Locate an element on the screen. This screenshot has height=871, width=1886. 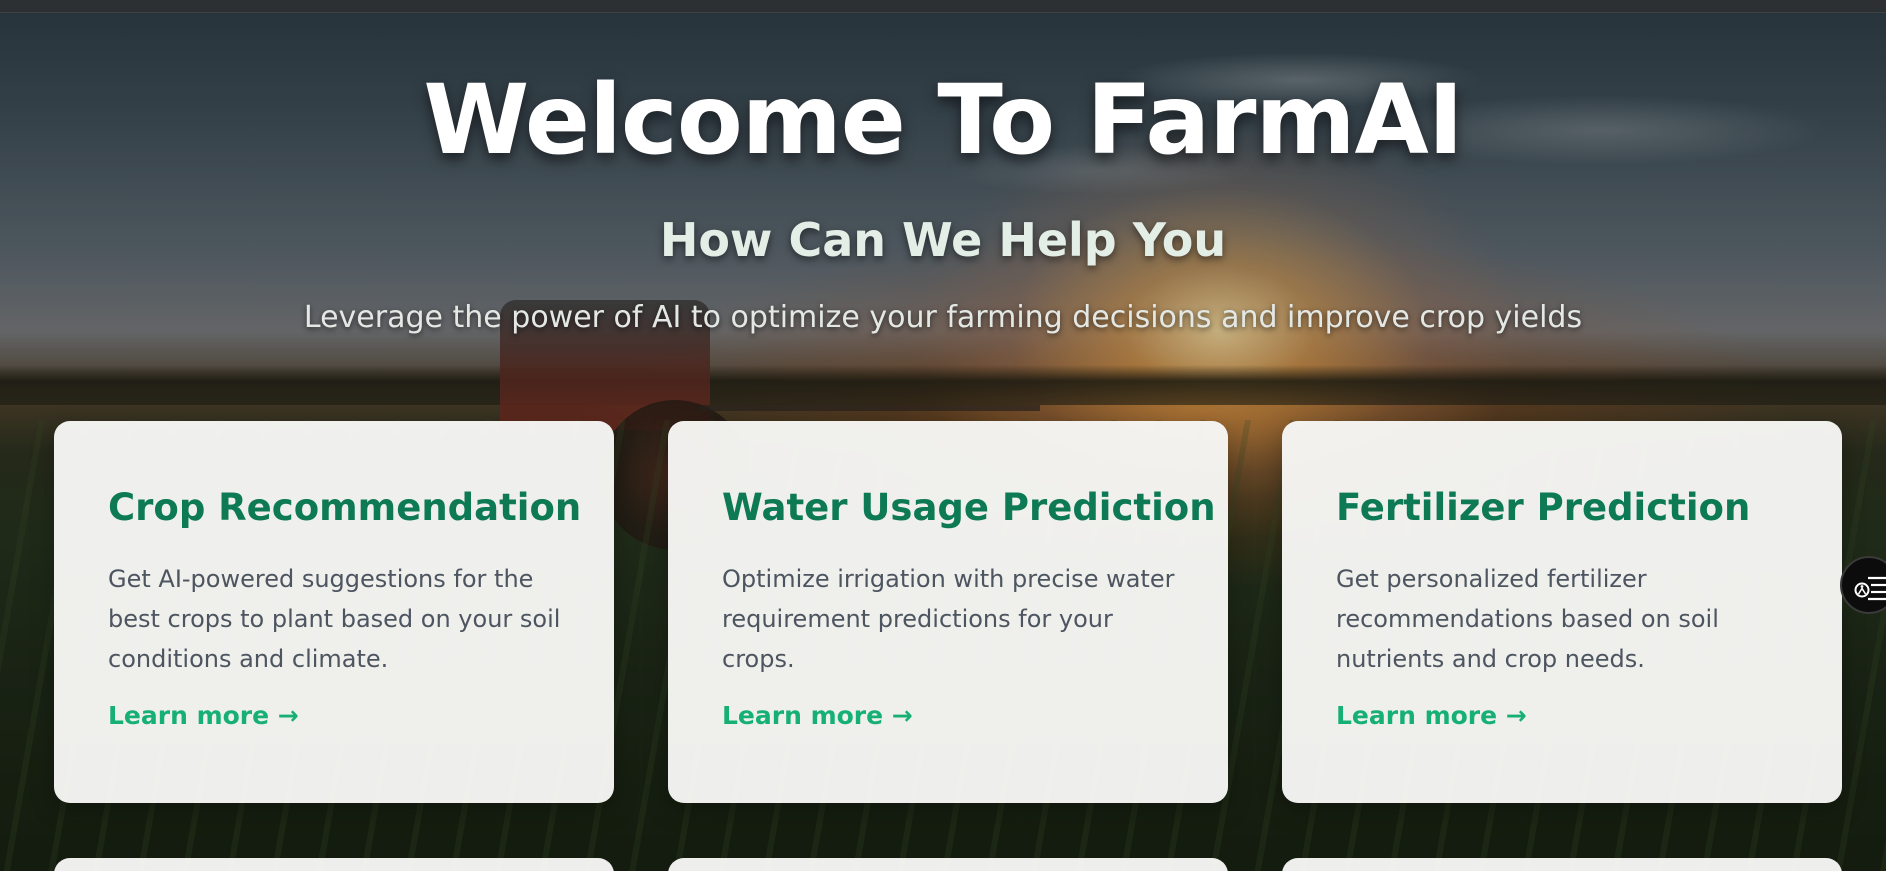
card-title: Crop Recommendation is located at coordinates (345, 507).